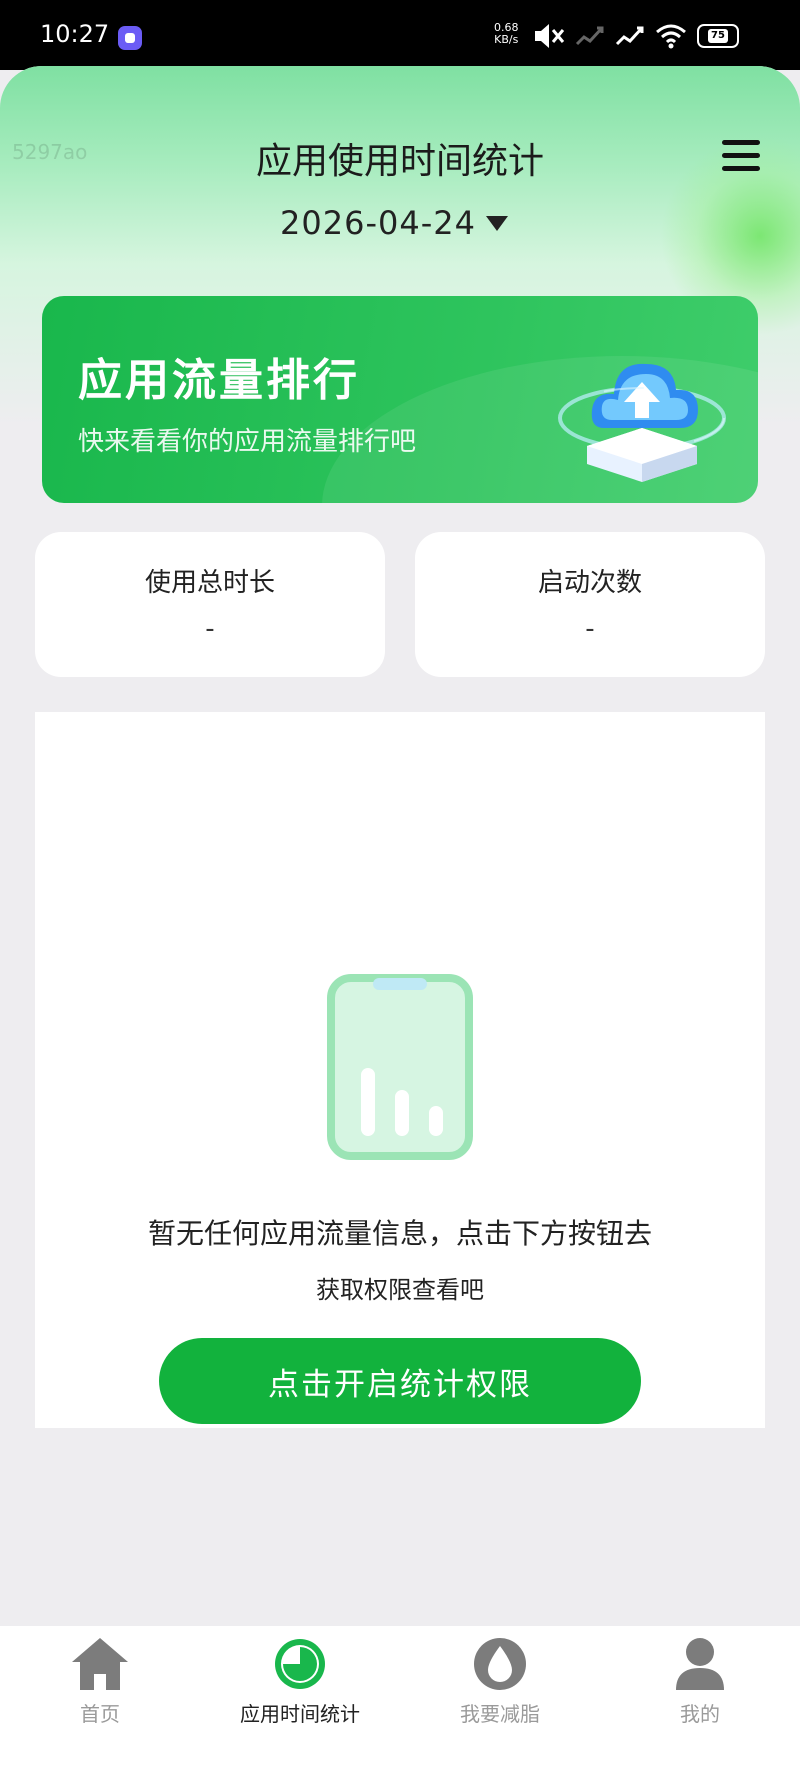 This screenshot has width=800, height=1778. I want to click on home-icon, so click(100, 1664).